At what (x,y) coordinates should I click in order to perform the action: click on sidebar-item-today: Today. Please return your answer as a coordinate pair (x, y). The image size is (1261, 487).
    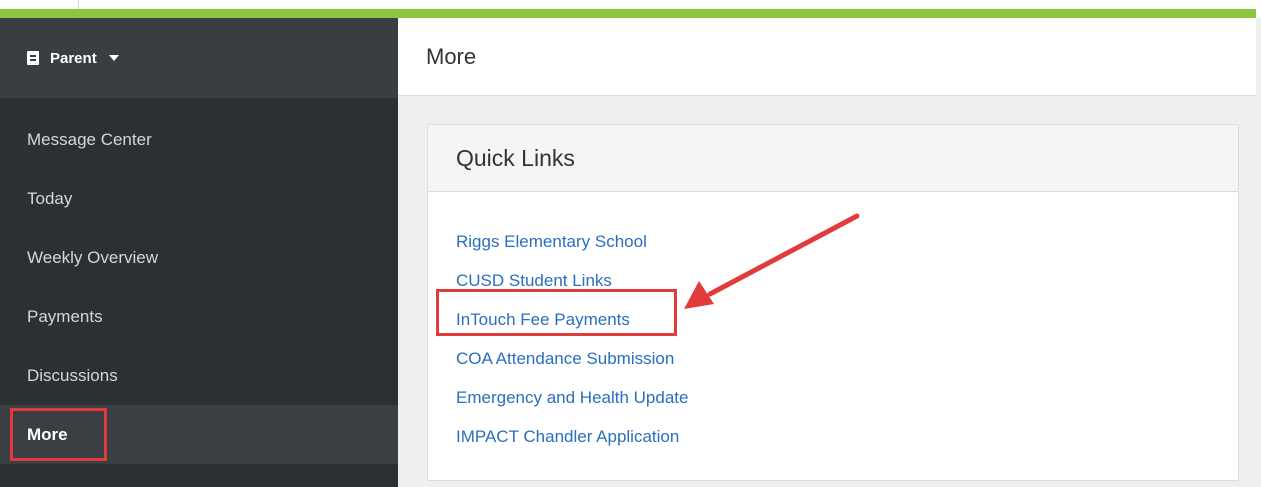
    Looking at the image, I should click on (199, 198).